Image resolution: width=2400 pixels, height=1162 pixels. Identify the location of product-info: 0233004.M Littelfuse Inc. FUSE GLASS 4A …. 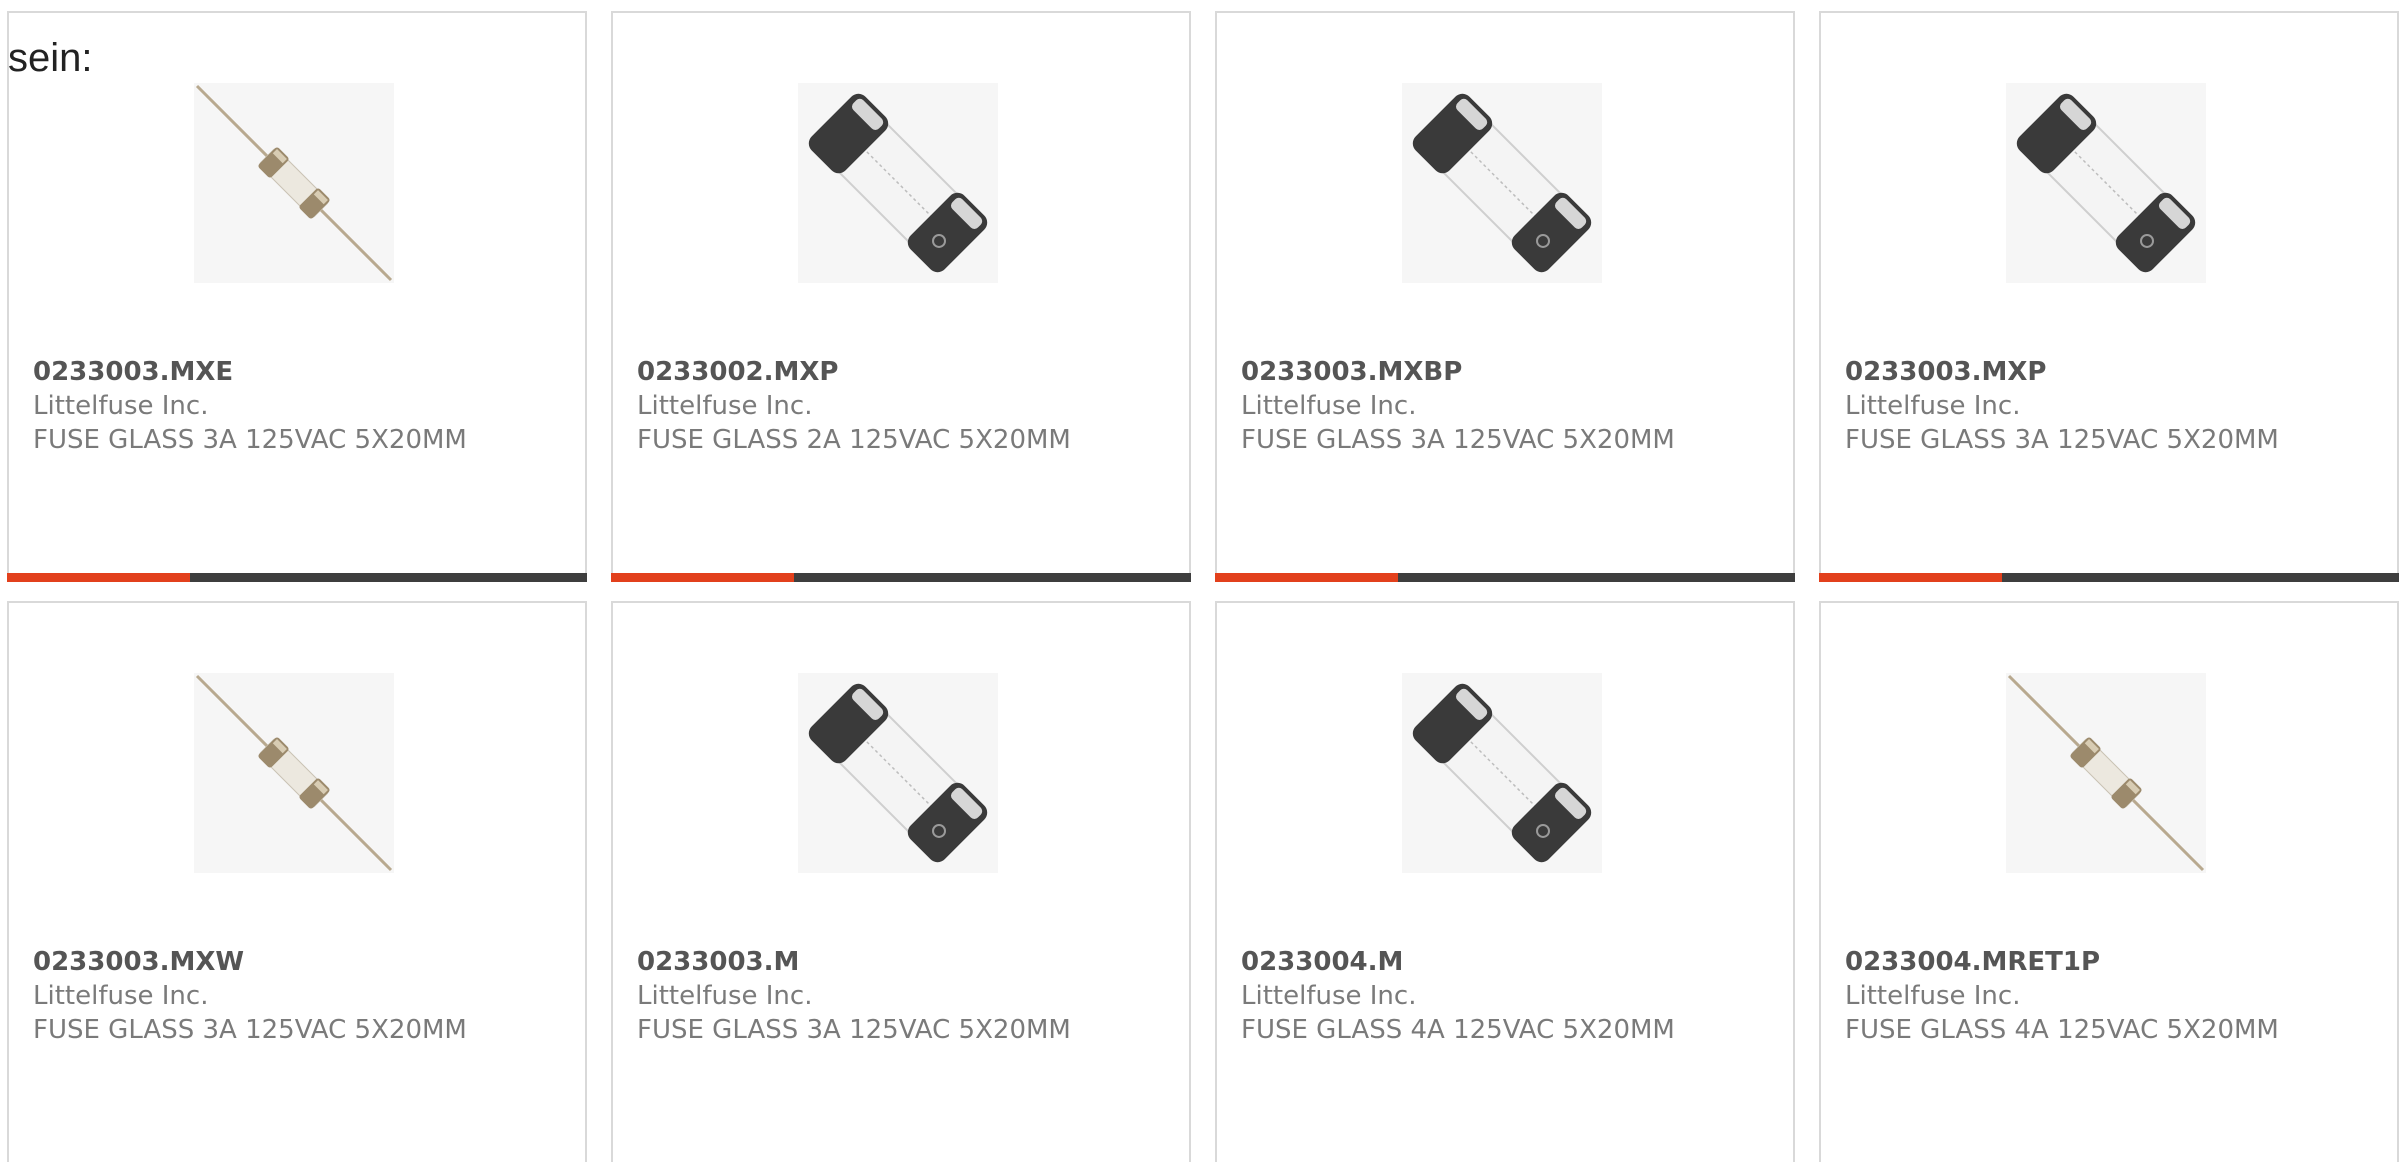
(1511, 996).